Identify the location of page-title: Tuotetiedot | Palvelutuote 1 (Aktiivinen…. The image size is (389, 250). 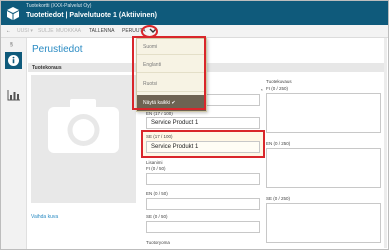
(91, 15).